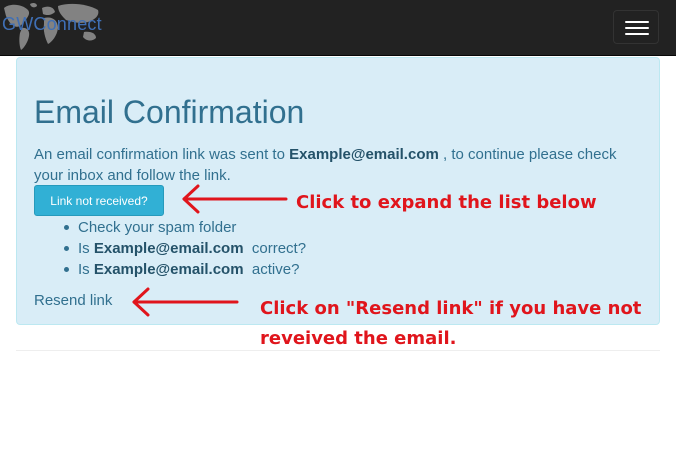  I want to click on annotation-expand-list: Click to expand the list below, so click(446, 202).